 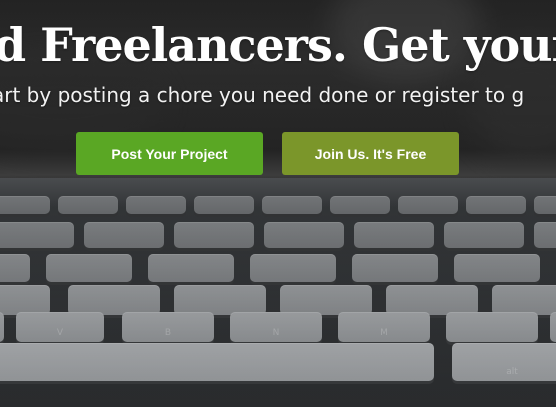 What do you see at coordinates (370, 153) in the screenshot?
I see `join-us-button: Join Us. It's Free` at bounding box center [370, 153].